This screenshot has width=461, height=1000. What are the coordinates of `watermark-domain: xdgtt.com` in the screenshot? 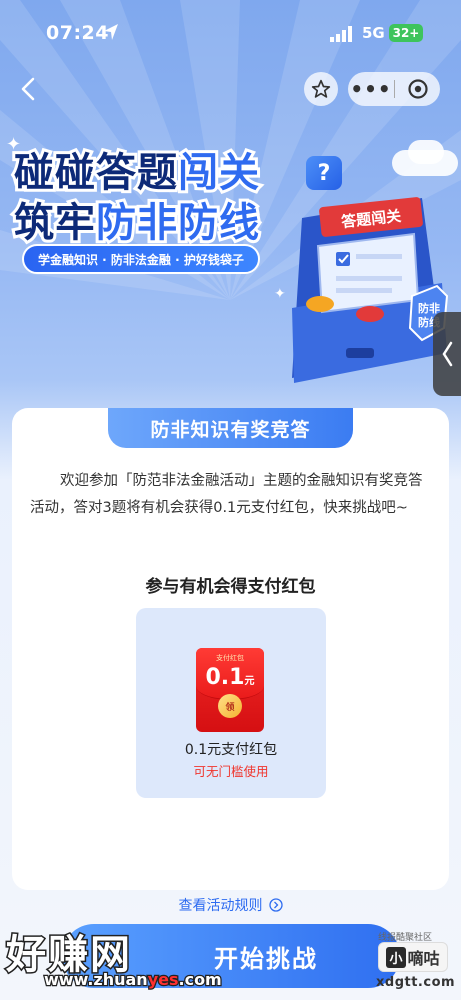 It's located at (416, 982).